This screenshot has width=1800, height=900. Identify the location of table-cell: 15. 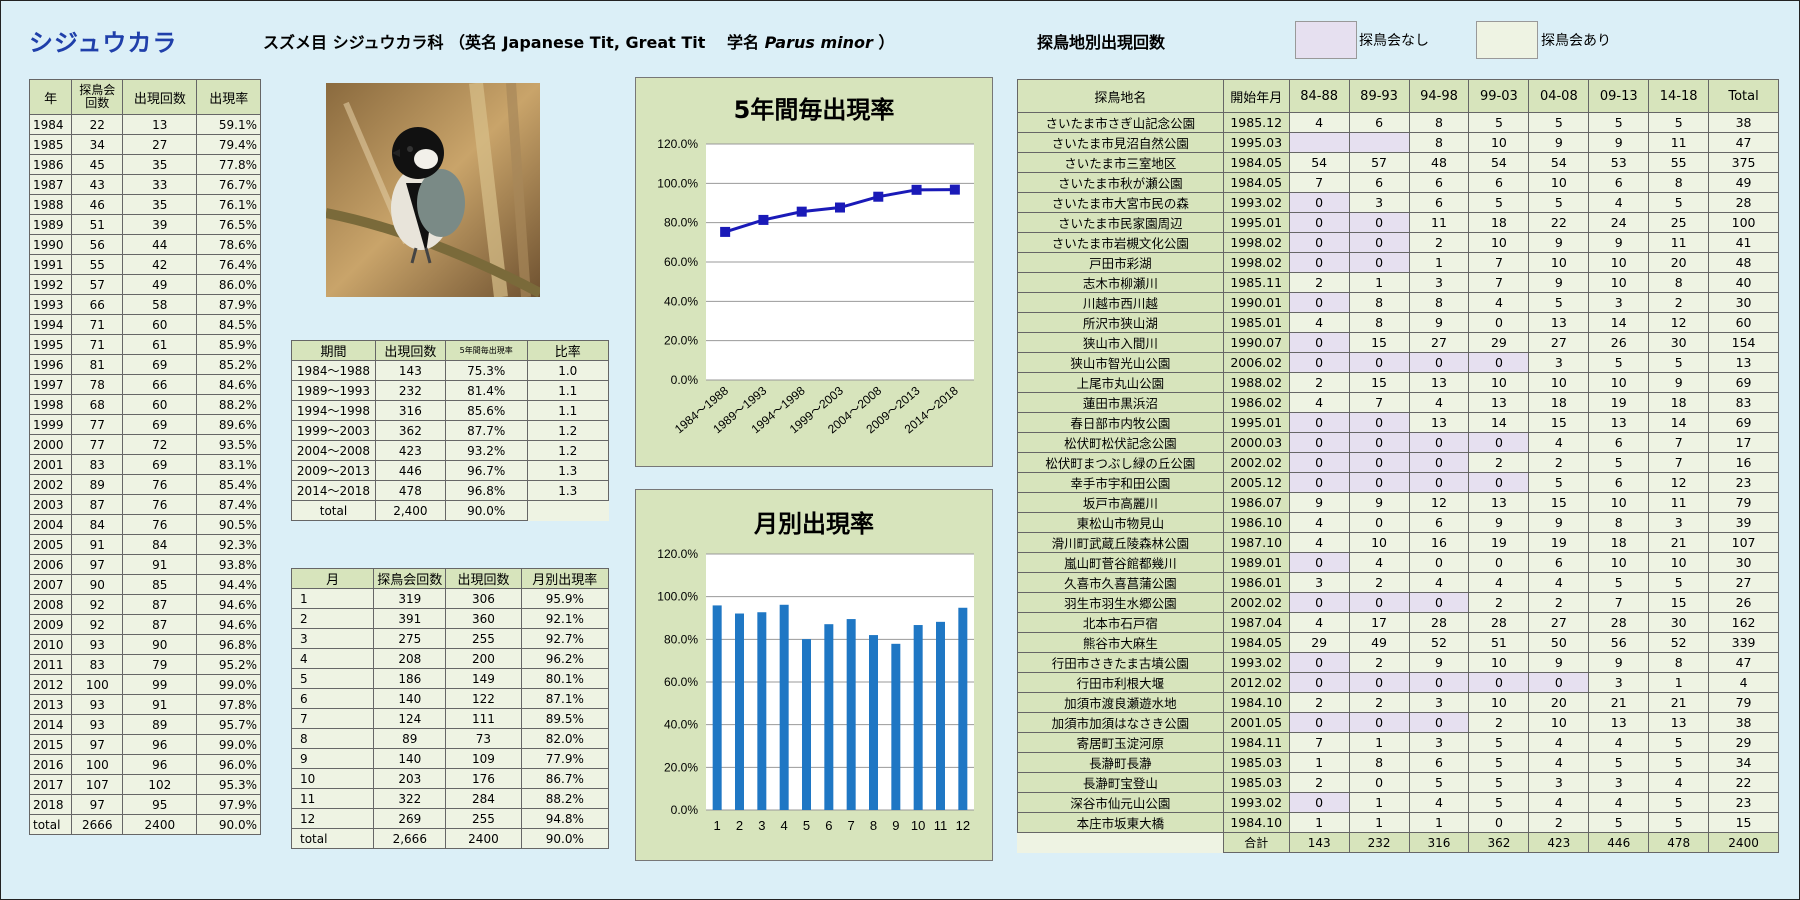
(1679, 602).